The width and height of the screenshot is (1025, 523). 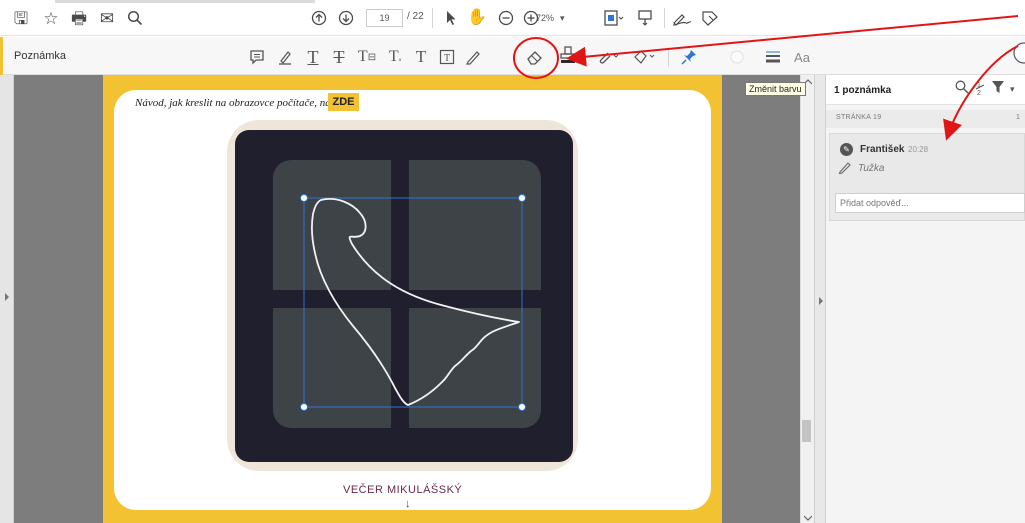 I want to click on callout-arrow-comment, so click(x=981, y=93).